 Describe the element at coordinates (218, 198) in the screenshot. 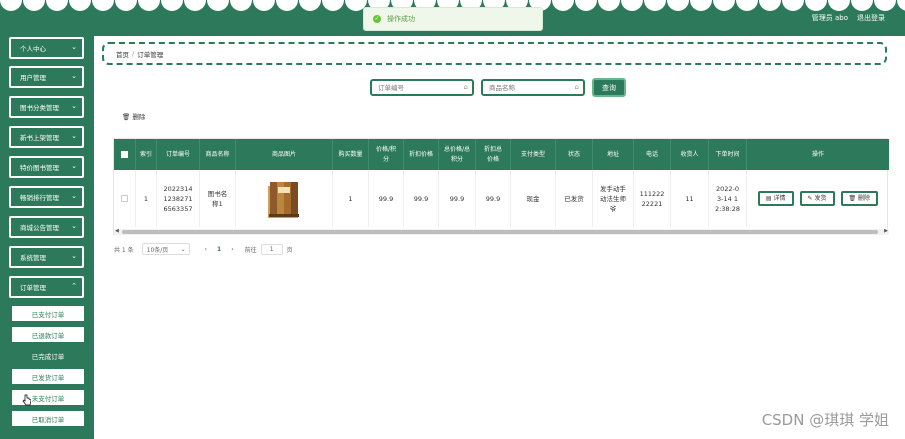

I see `cell-product-name: 图书名称1` at that location.